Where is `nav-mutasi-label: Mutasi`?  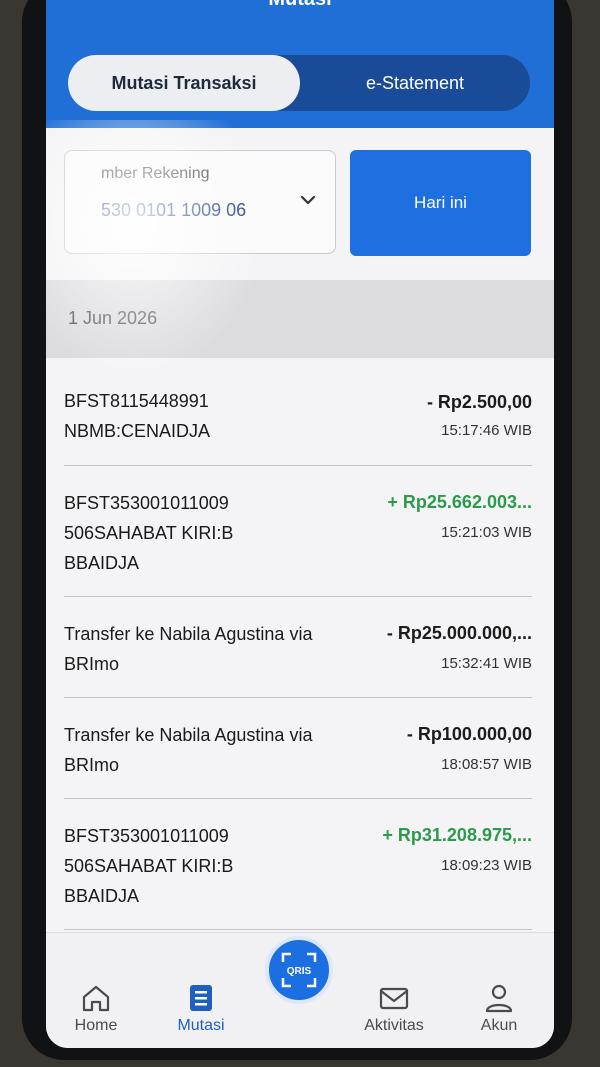
nav-mutasi-label: Mutasi is located at coordinates (201, 1025).